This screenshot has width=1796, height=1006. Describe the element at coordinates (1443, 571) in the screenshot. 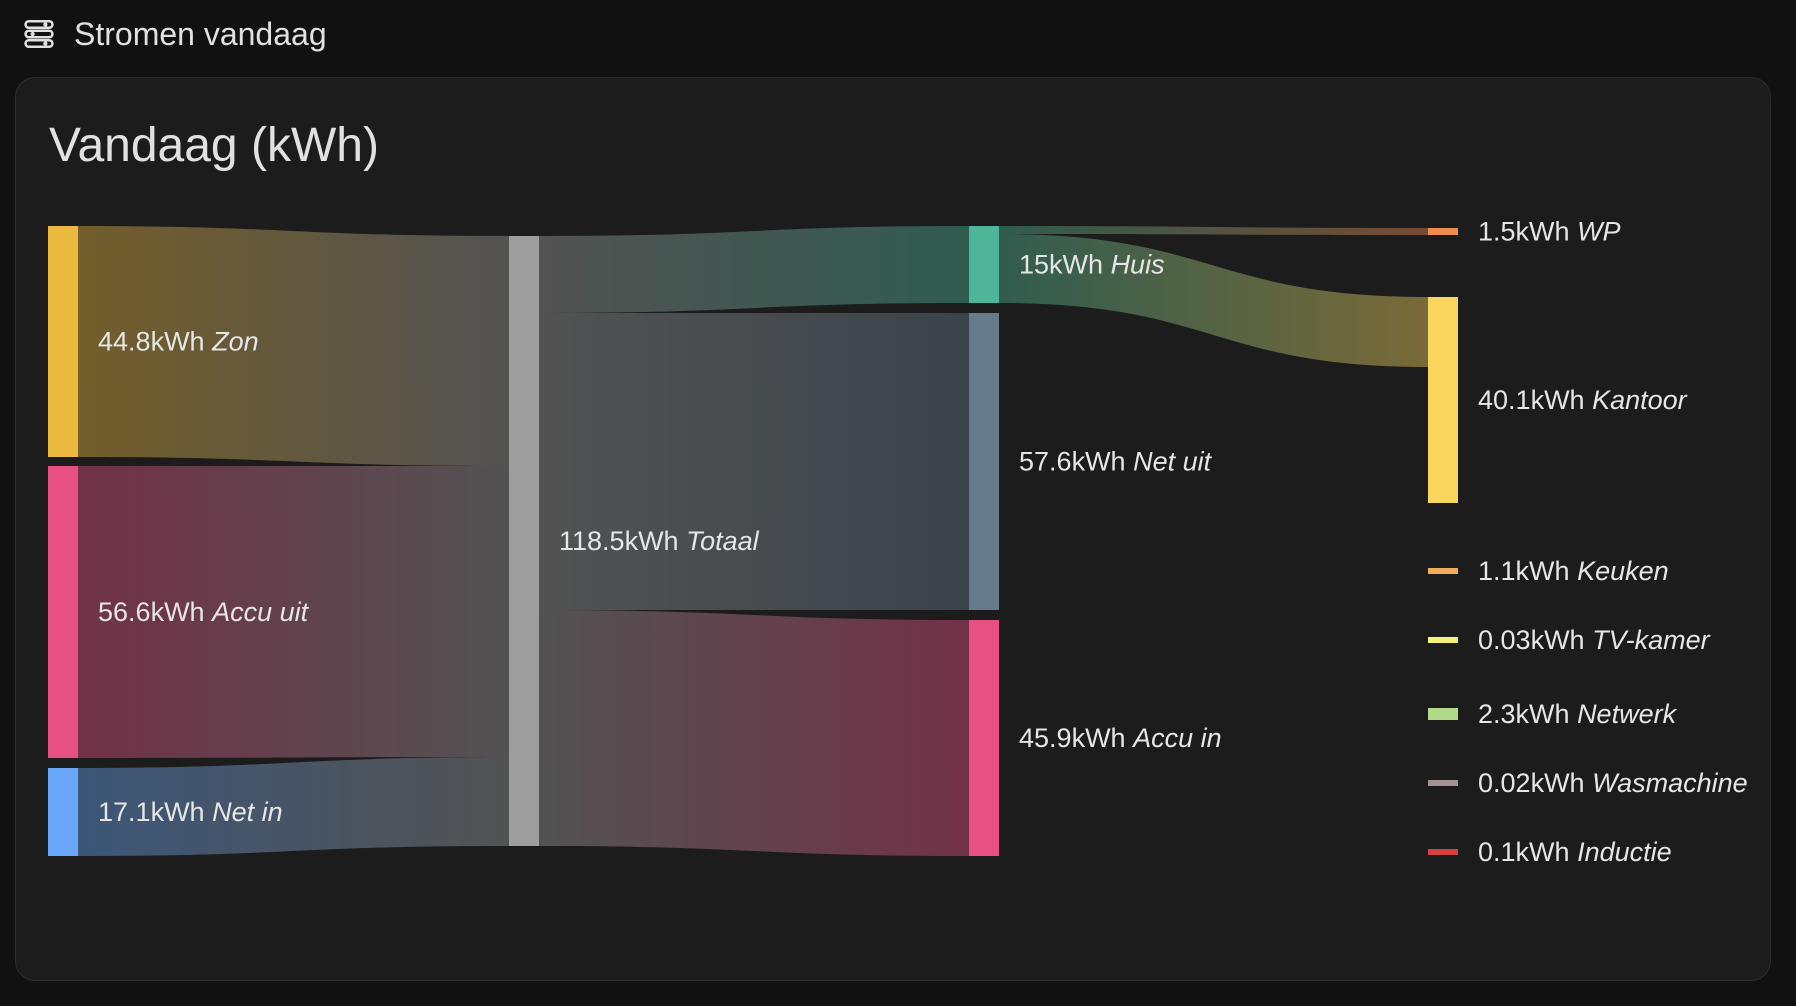

I see `node-keuken` at that location.